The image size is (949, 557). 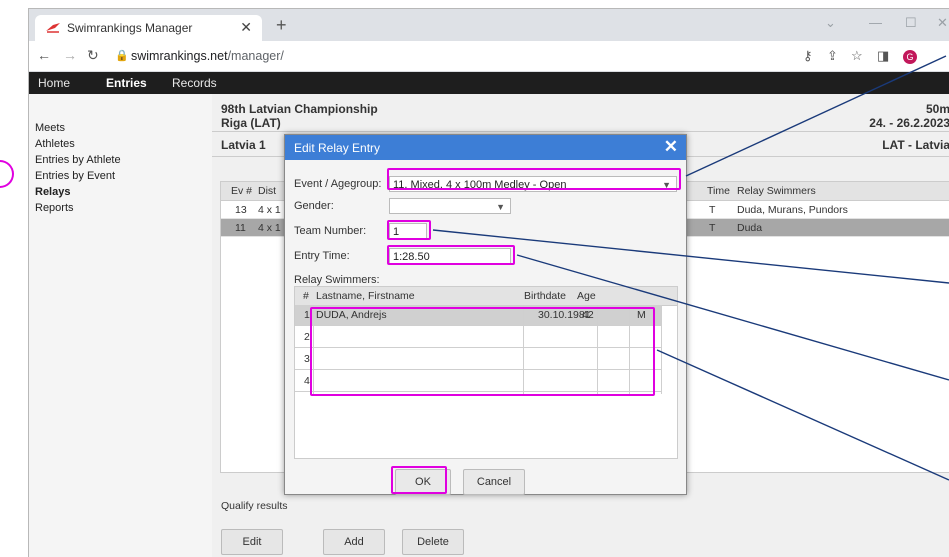 I want to click on sidebar-item-entries-by-event: Entries by Event, so click(x=75, y=176).